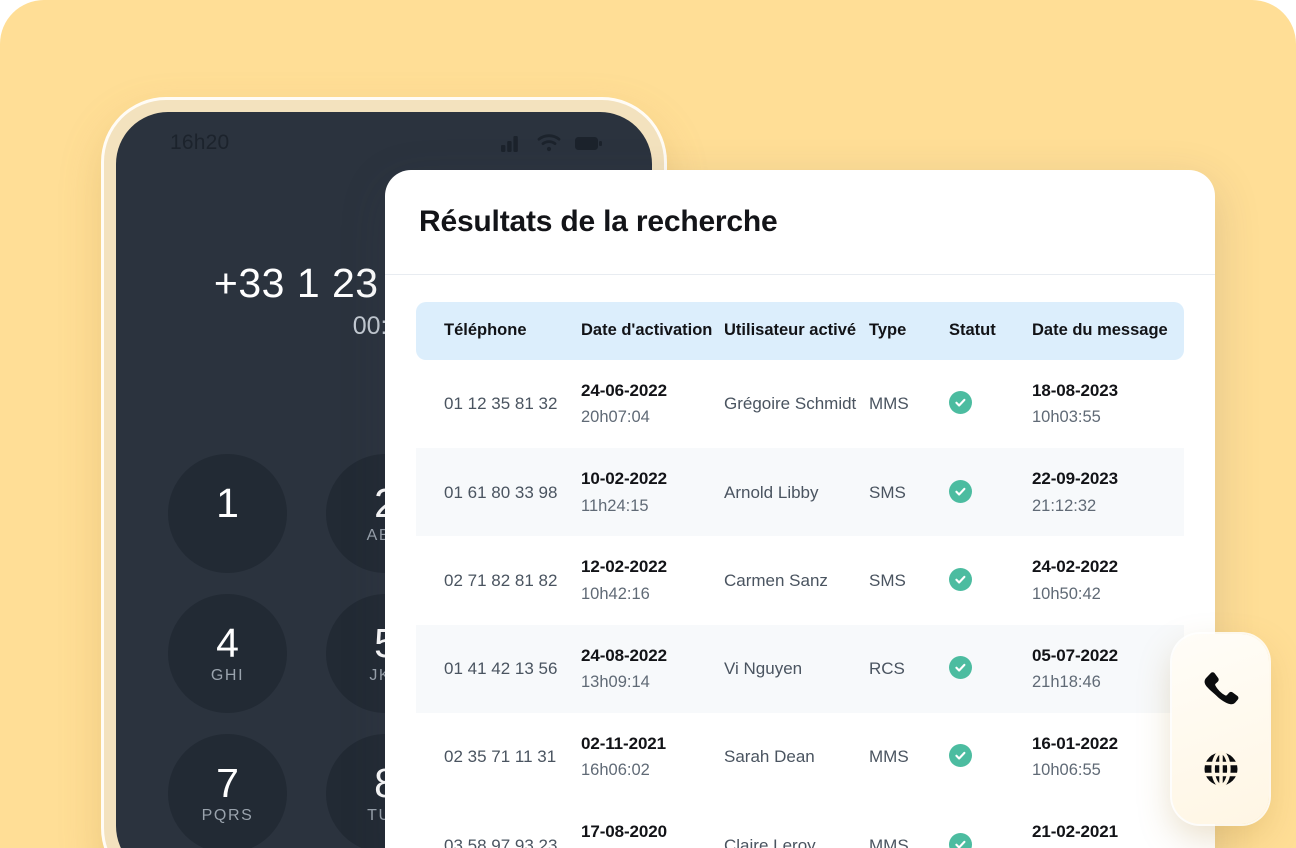 Image resolution: width=1296 pixels, height=848 pixels. Describe the element at coordinates (909, 331) in the screenshot. I see `column-header-type: Type` at that location.